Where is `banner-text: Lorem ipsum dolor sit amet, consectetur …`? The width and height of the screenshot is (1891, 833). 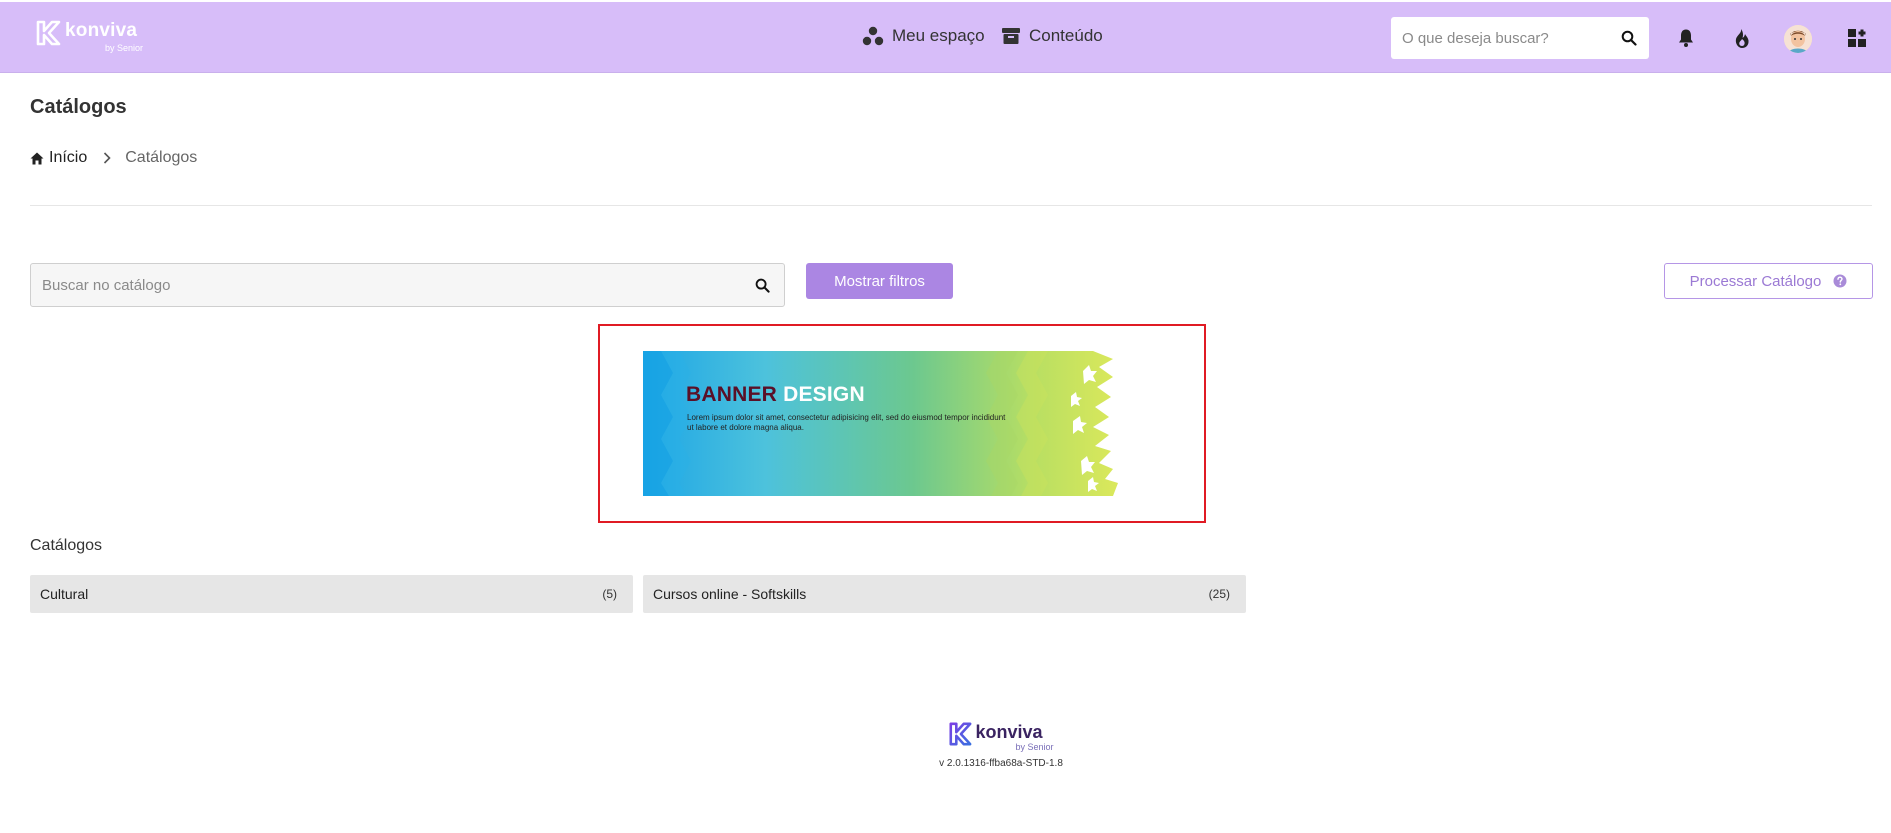
banner-text: Lorem ipsum dolor sit amet, consectetur … is located at coordinates (846, 422).